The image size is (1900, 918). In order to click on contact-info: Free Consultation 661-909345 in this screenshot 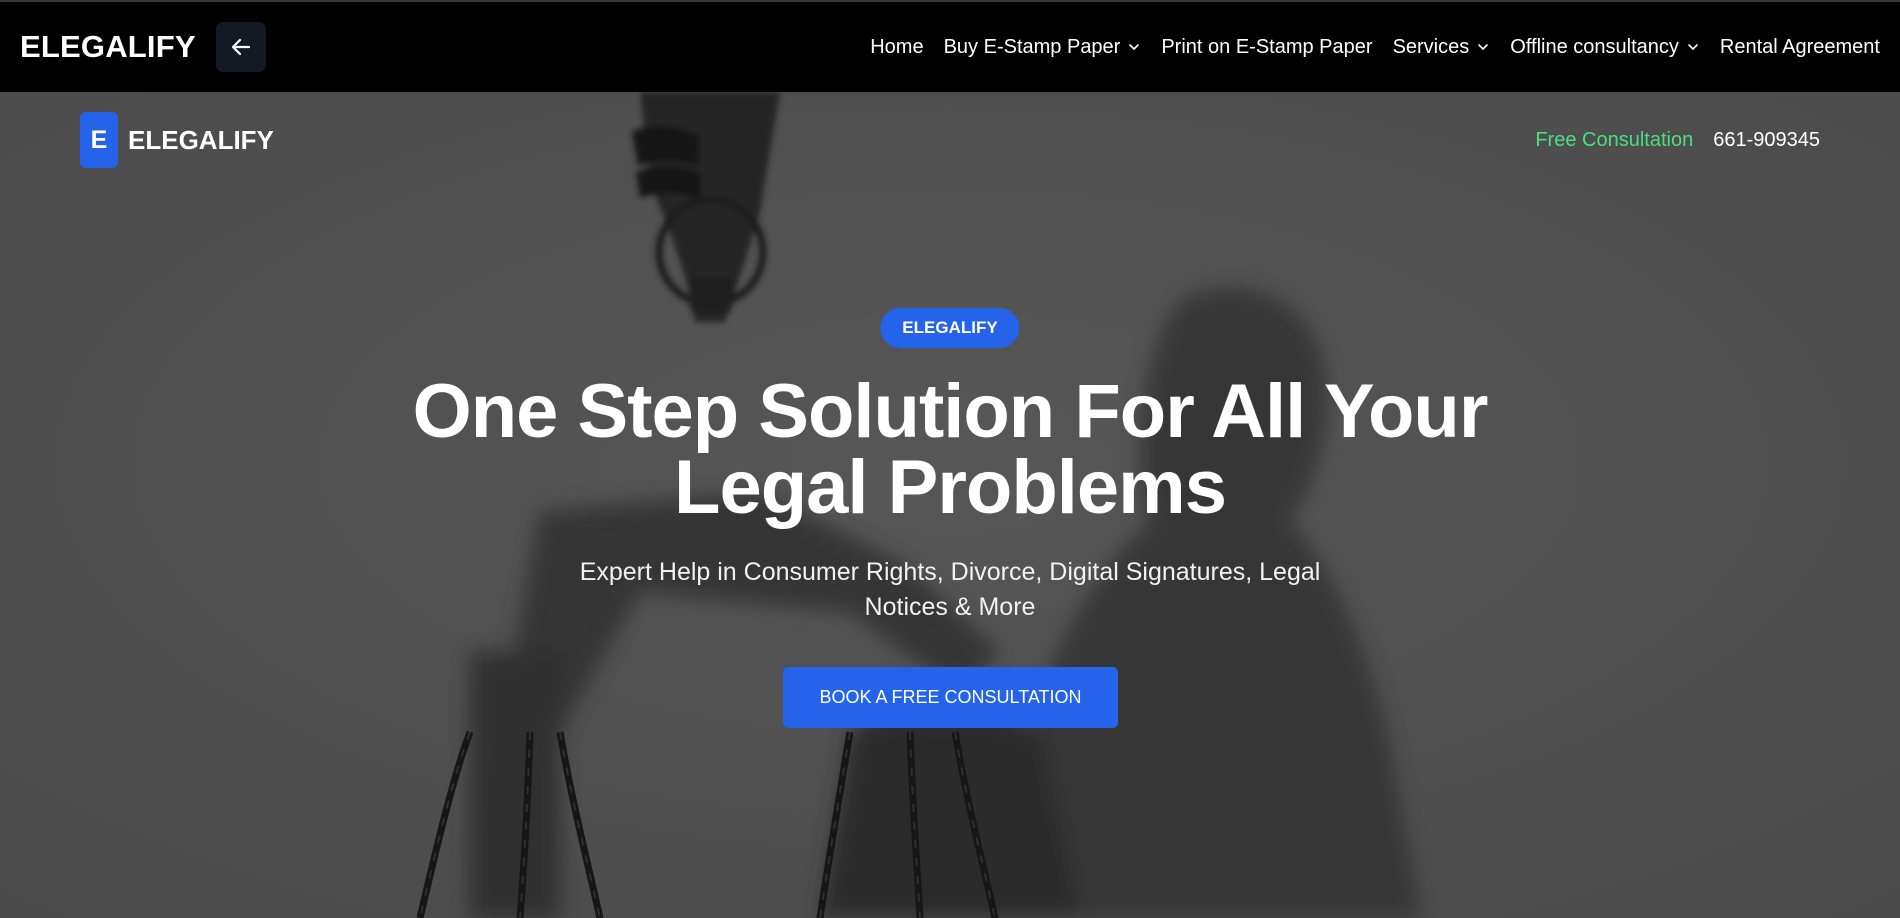, I will do `click(1677, 140)`.